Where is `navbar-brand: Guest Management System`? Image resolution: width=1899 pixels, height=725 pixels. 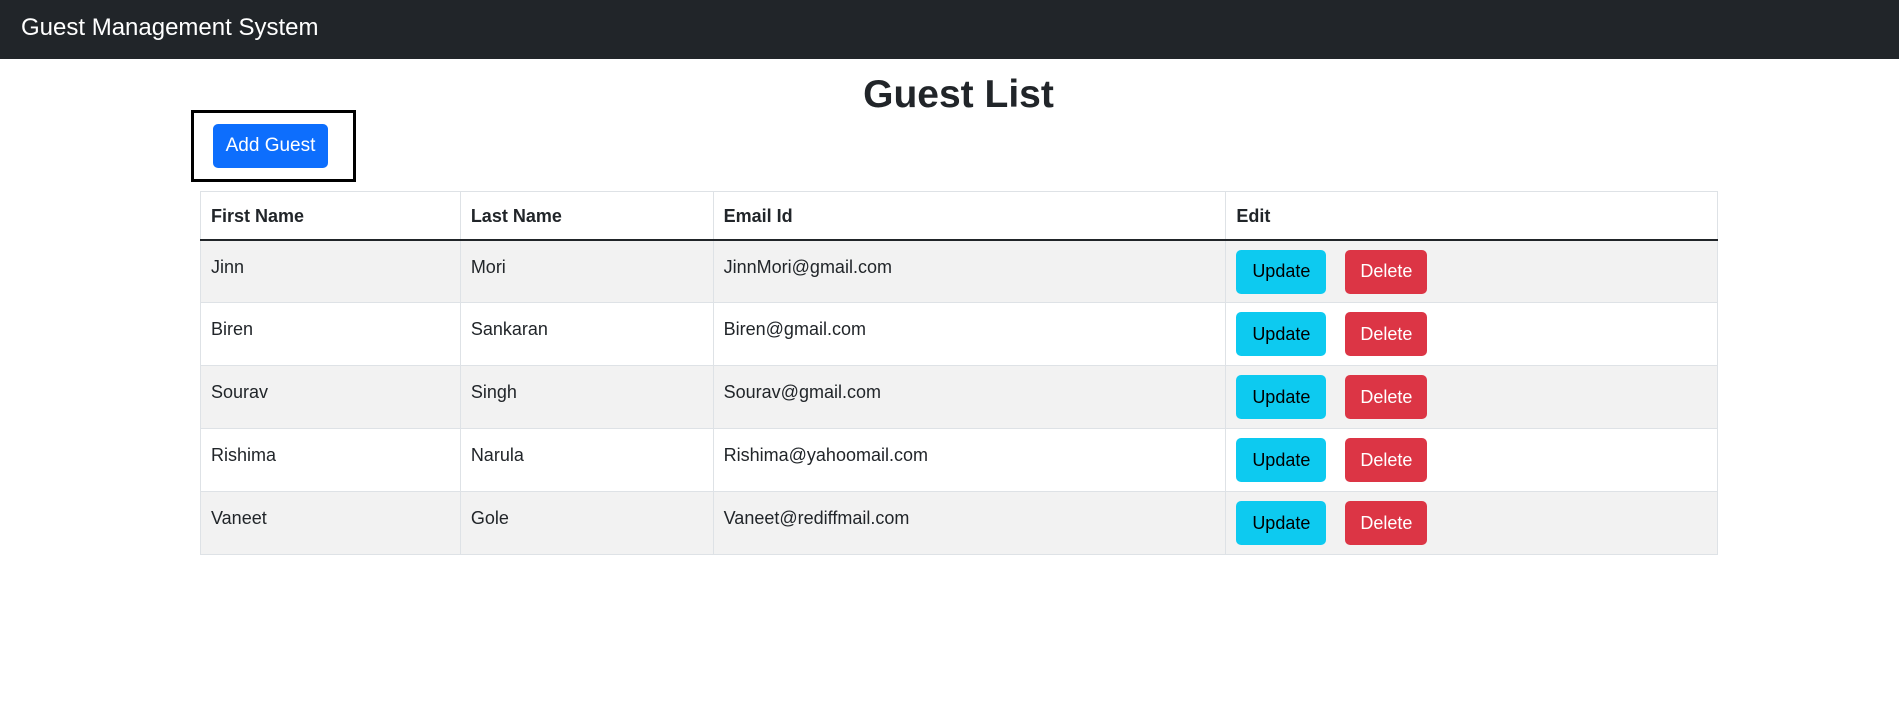 navbar-brand: Guest Management System is located at coordinates (169, 28).